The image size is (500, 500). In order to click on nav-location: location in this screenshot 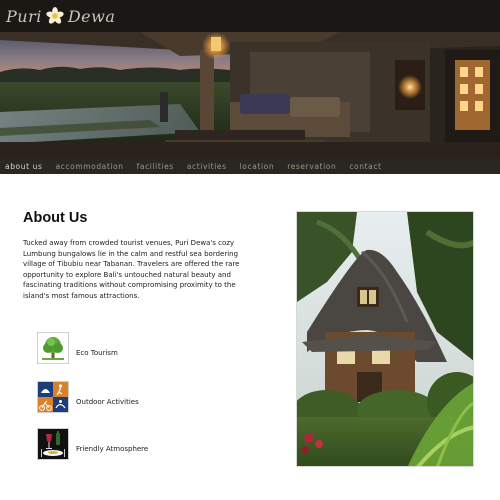, I will do `click(257, 166)`.